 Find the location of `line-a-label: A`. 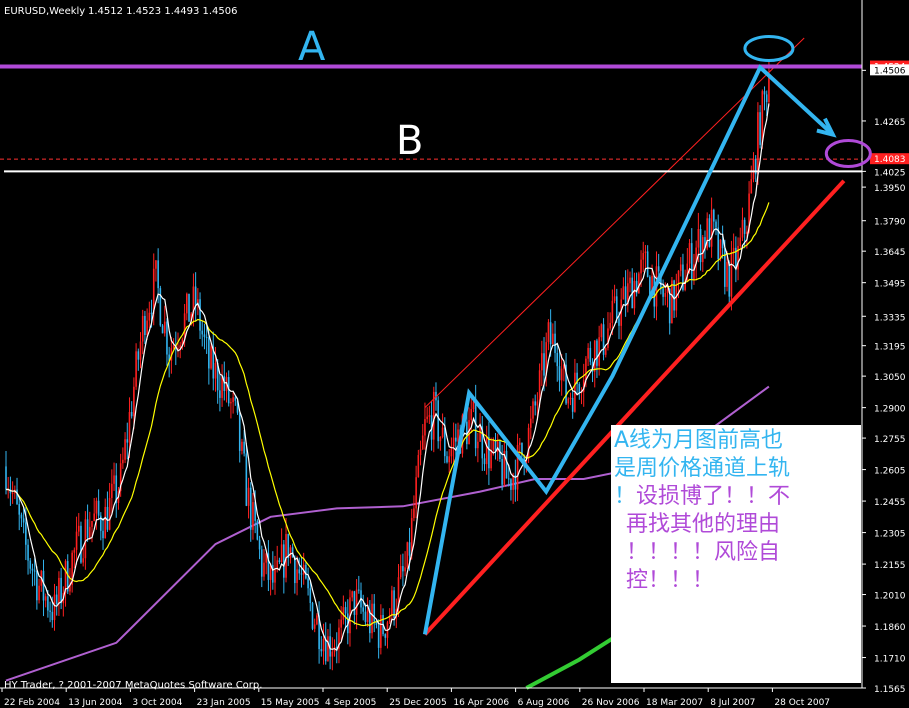

line-a-label: A is located at coordinates (312, 47).